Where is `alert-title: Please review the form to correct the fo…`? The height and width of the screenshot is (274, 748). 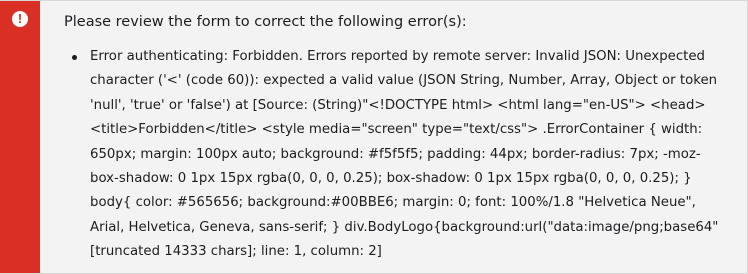
alert-title: Please review the form to correct the fo… is located at coordinates (265, 22).